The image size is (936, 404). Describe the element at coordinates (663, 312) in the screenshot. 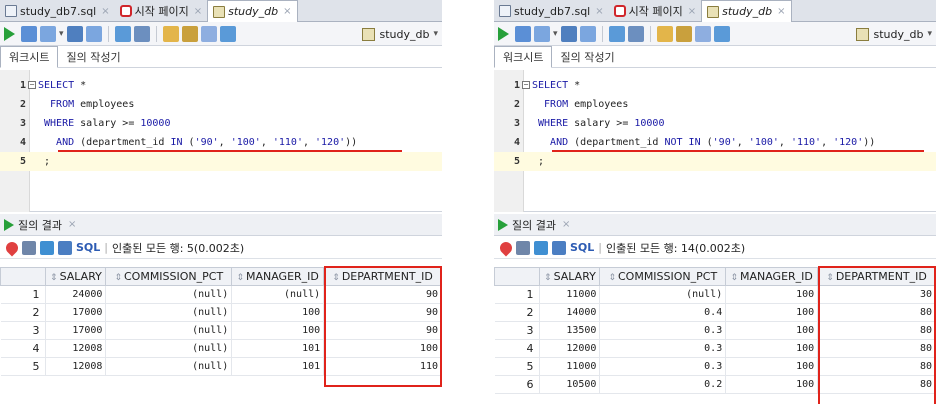

I see `table-cell: 0.4` at that location.